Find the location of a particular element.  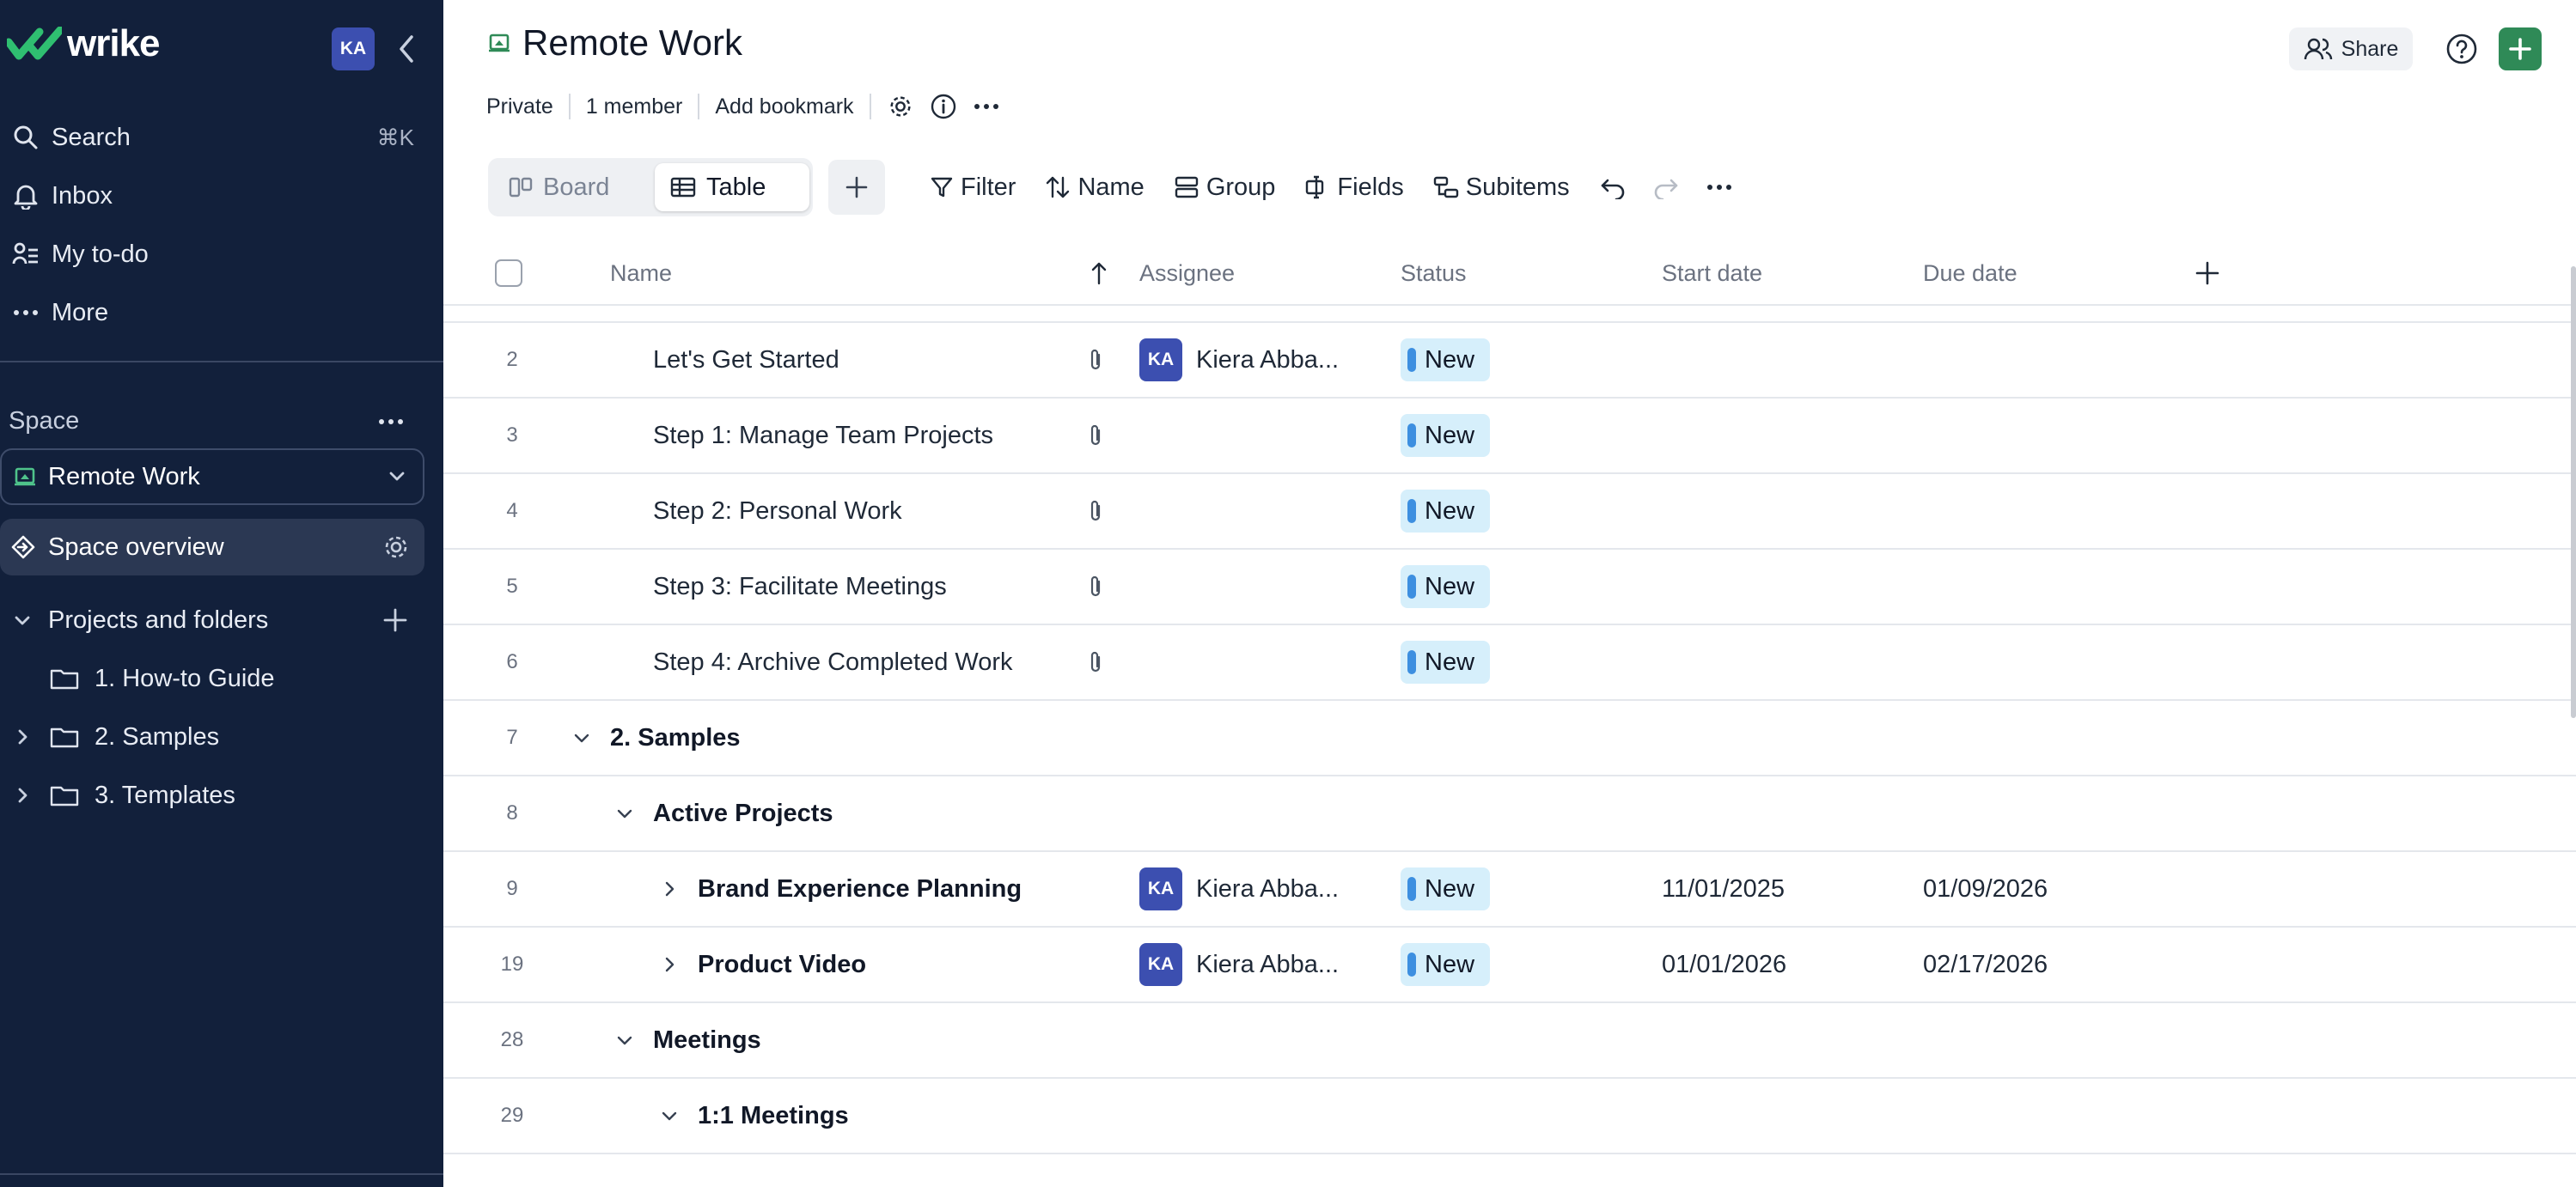

help-icon is located at coordinates (2461, 51).